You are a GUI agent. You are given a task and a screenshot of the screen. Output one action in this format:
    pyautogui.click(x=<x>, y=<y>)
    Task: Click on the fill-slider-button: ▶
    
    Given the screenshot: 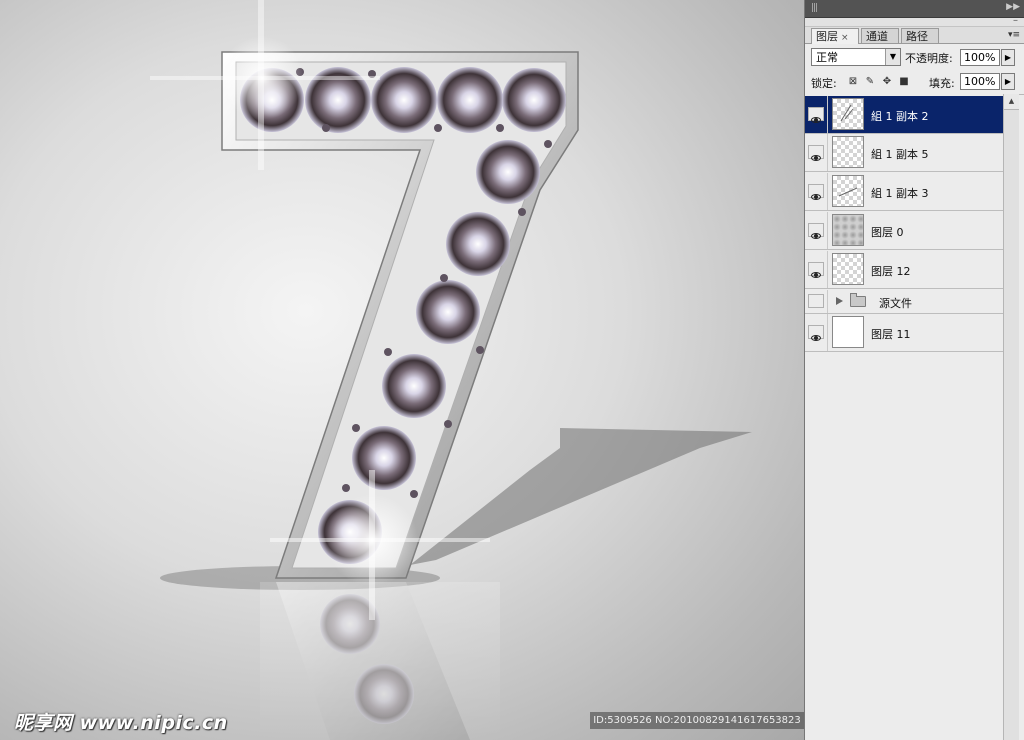 What is the action you would take?
    pyautogui.click(x=1008, y=81)
    